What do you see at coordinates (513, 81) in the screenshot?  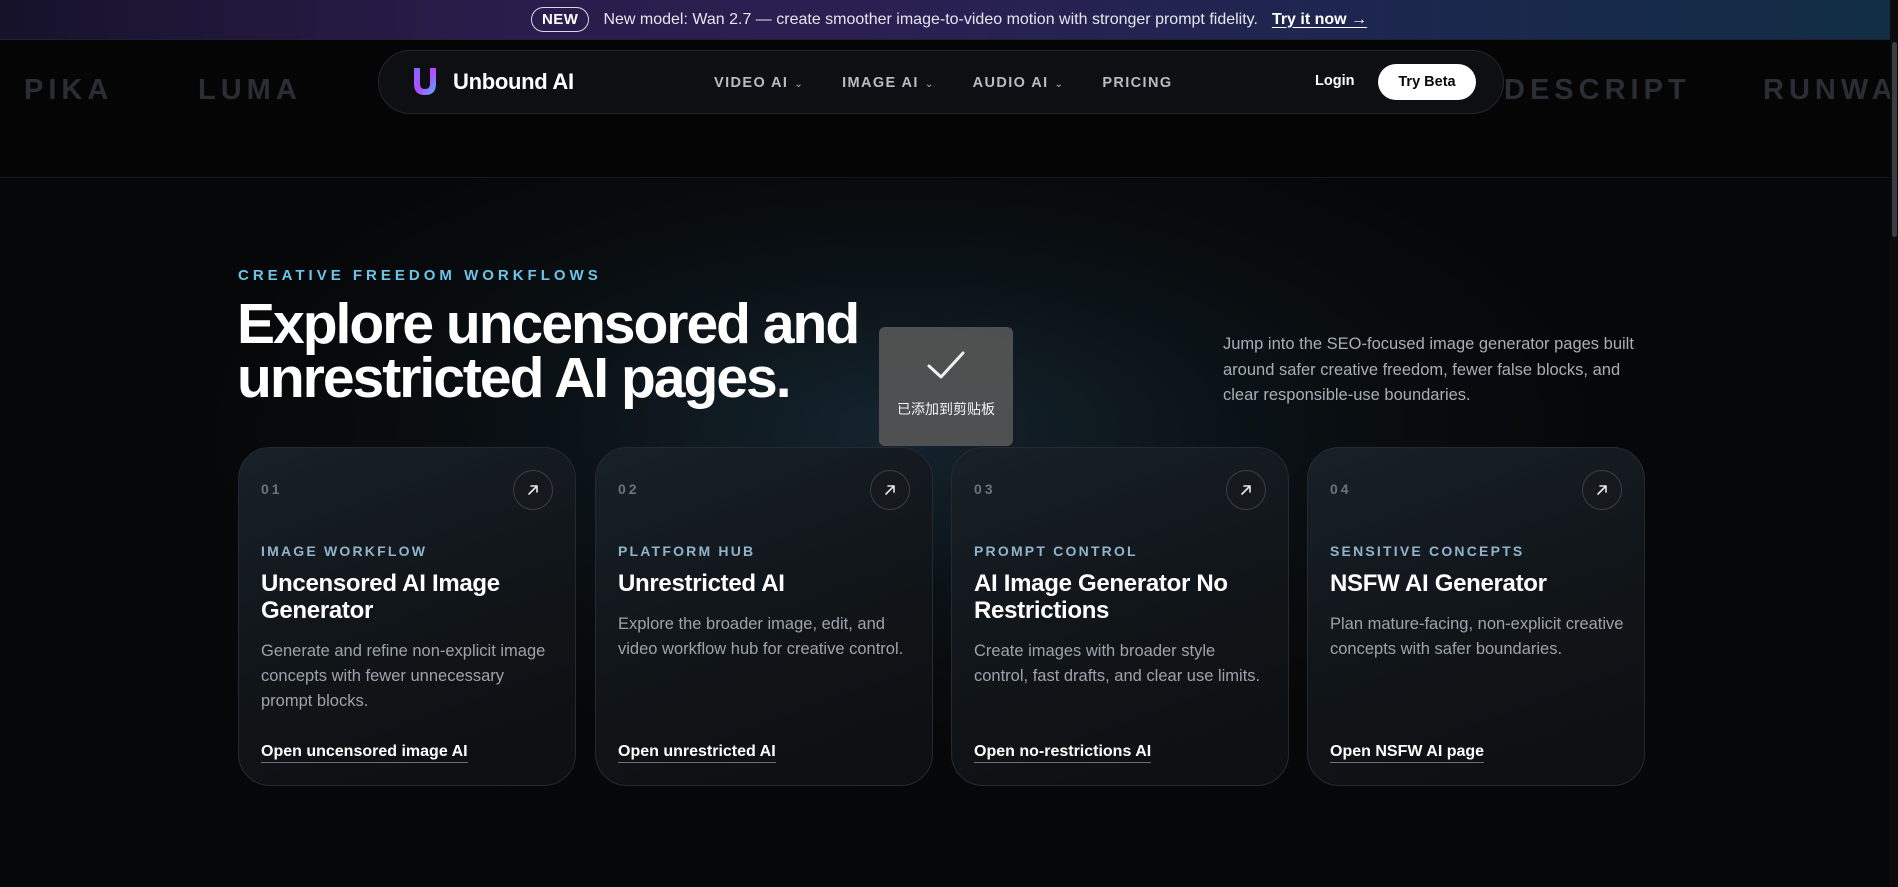 I see `brand-name: Unbound AI` at bounding box center [513, 81].